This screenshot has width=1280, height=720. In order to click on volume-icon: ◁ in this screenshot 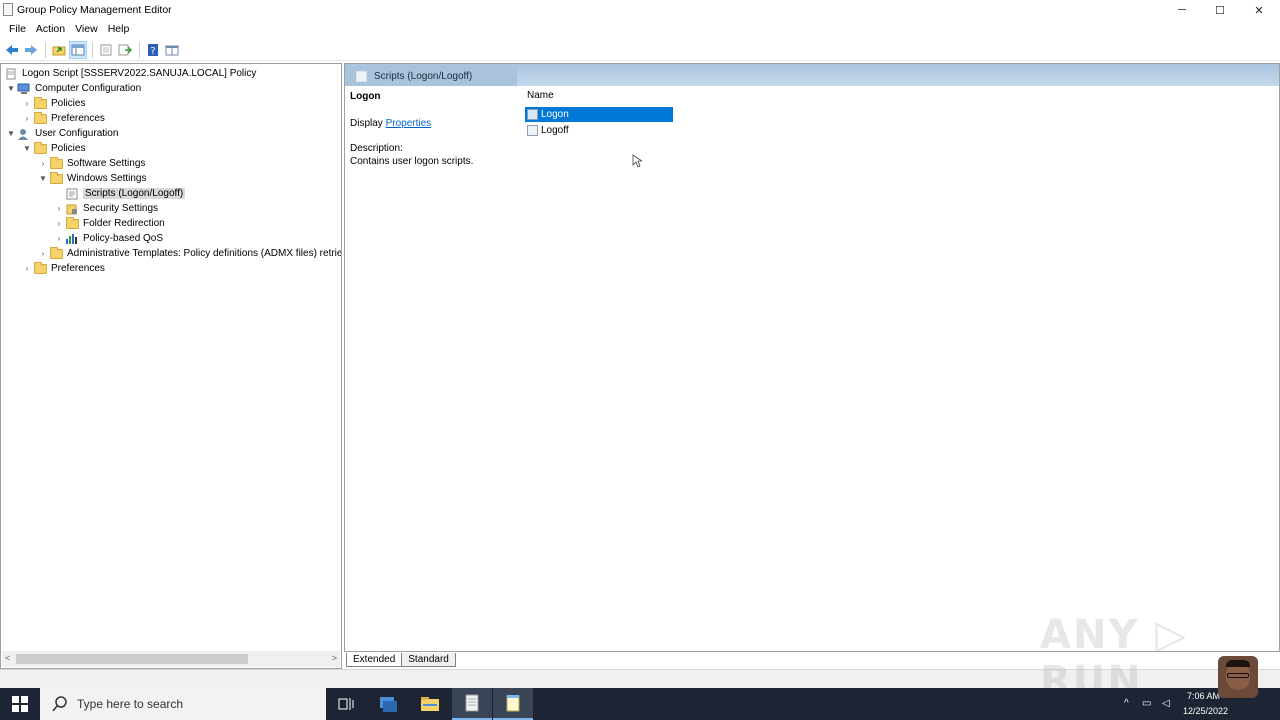, I will do `click(1166, 703)`.